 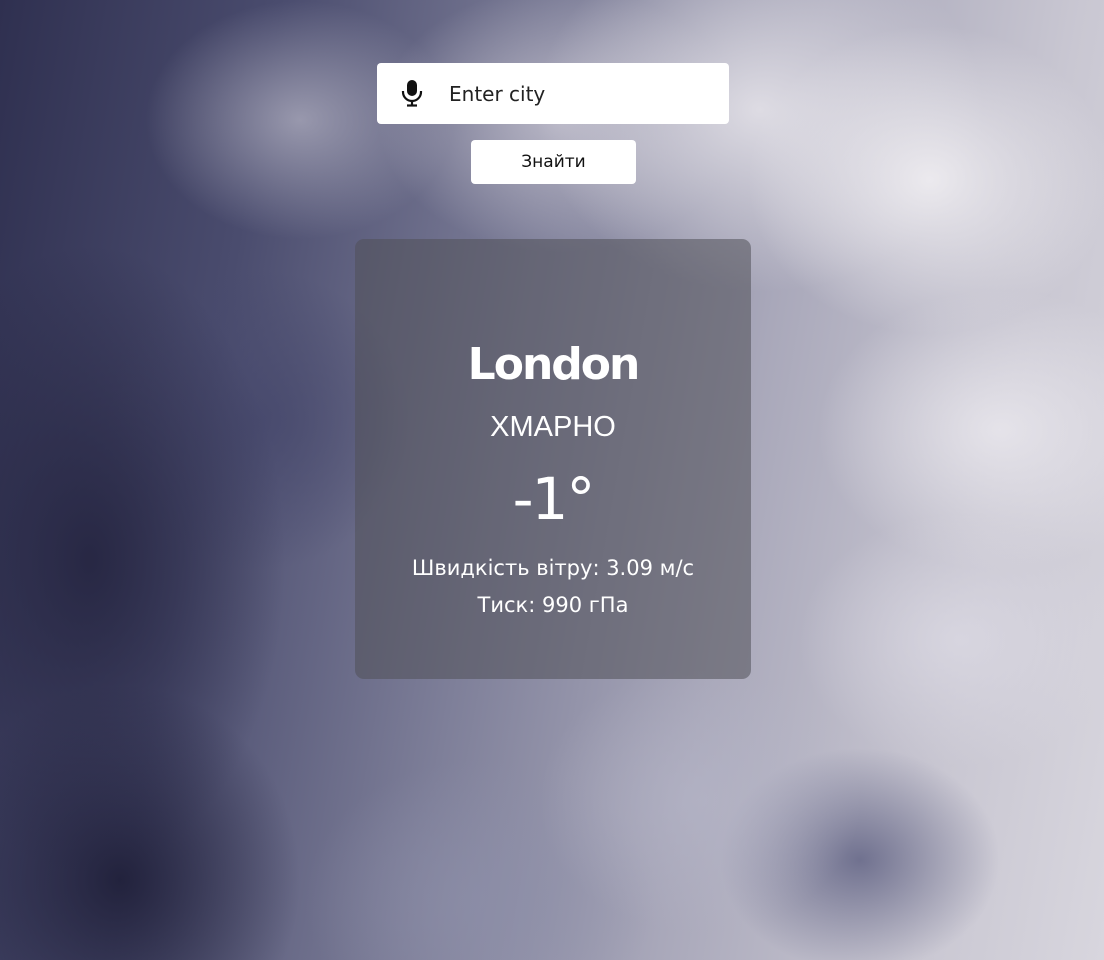 What do you see at coordinates (554, 499) in the screenshot?
I see `temperature: -1°` at bounding box center [554, 499].